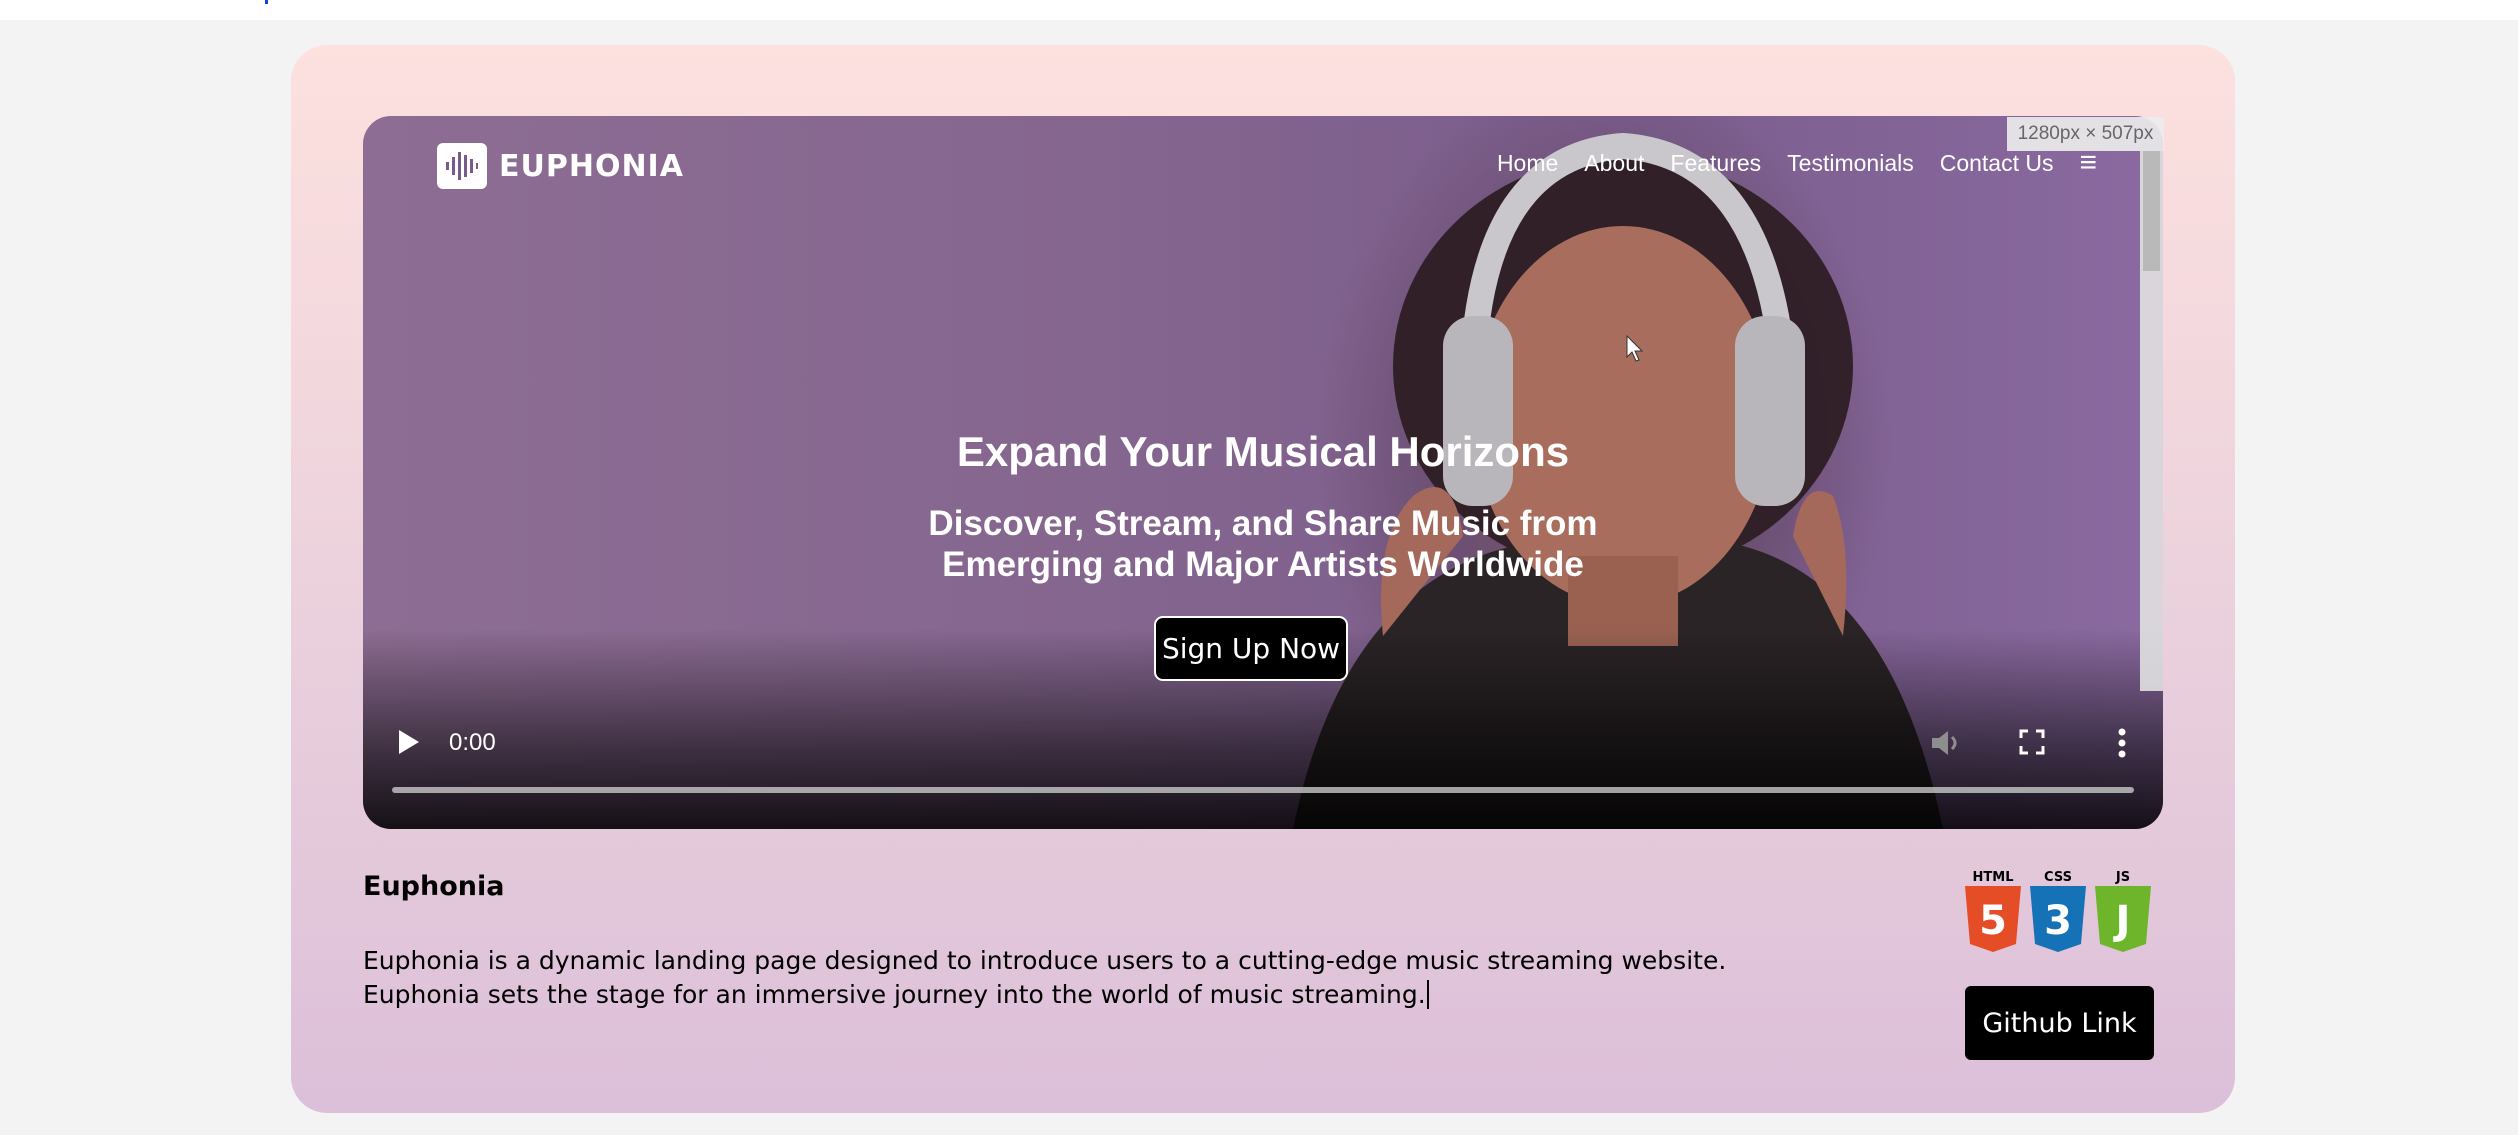 The image size is (2518, 1135). I want to click on play-icon, so click(409, 742).